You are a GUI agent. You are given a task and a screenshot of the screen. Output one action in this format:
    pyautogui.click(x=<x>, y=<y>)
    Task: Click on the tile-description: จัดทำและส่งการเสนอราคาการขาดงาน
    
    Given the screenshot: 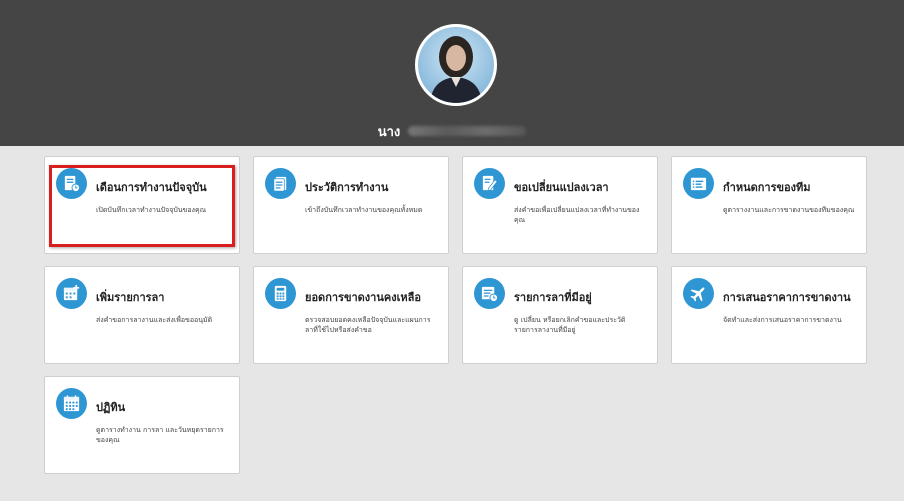 What is the action you would take?
    pyautogui.click(x=782, y=320)
    